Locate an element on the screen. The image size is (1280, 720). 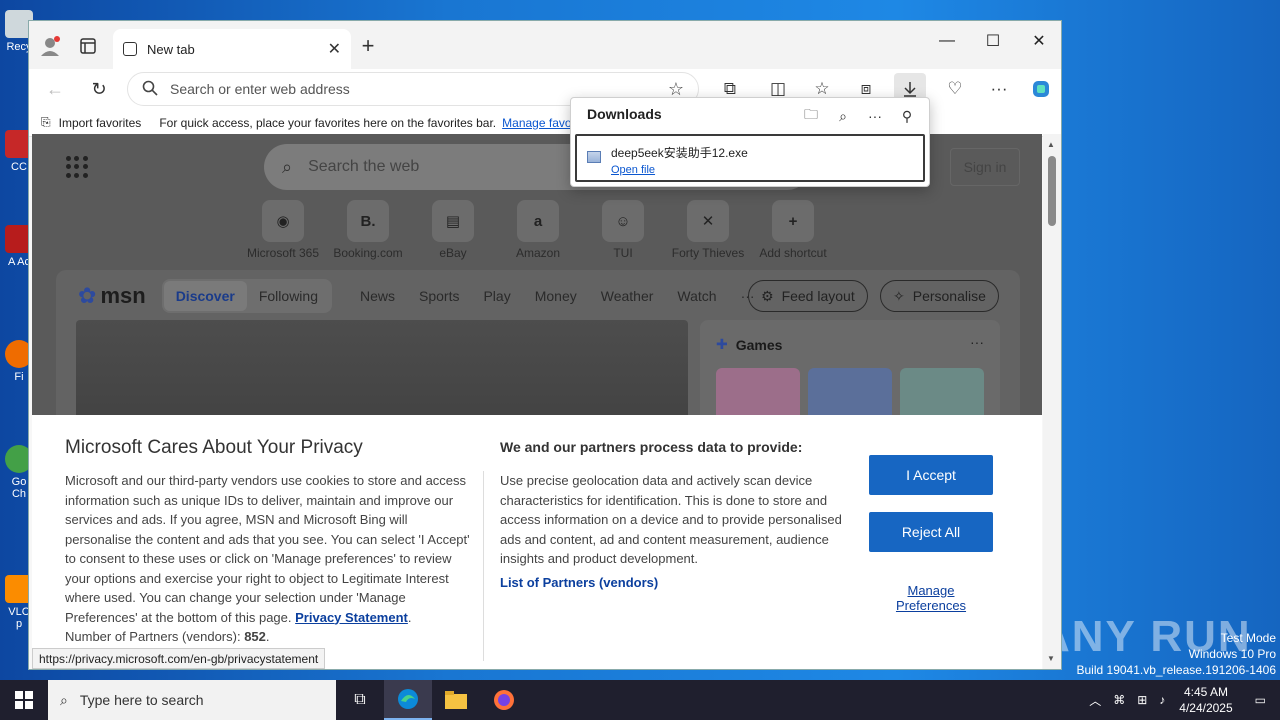
add-icon: + is located at coordinates (793, 221).